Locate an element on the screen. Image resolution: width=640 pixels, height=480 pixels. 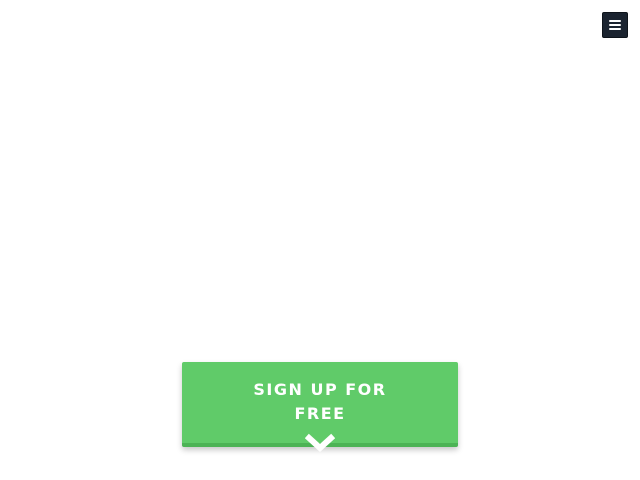
menu-button is located at coordinates (615, 25).